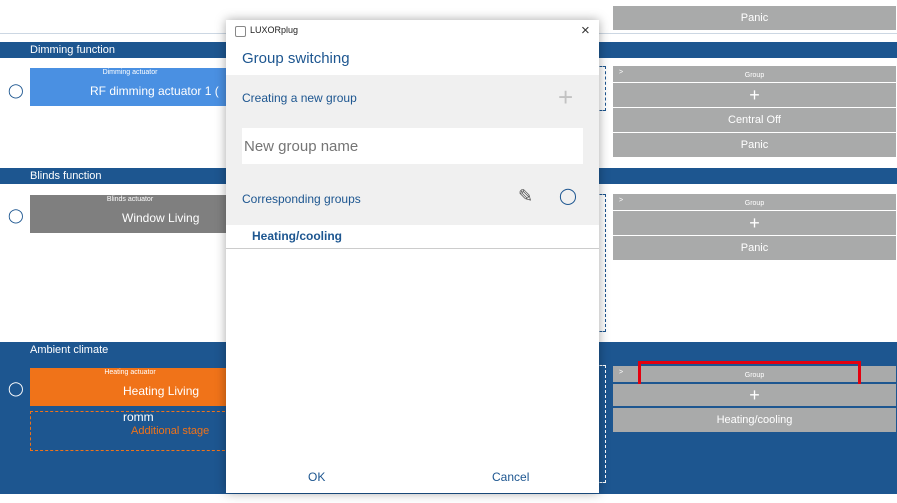 Image resolution: width=897 pixels, height=503 pixels. What do you see at coordinates (130, 396) in the screenshot?
I see `heating-actuator: Heating actuator Heating Living romm` at bounding box center [130, 396].